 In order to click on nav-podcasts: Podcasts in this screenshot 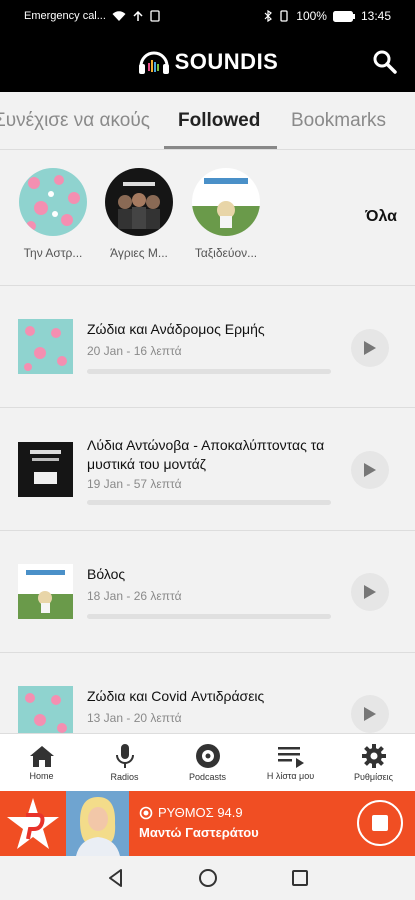, I will do `click(207, 762)`.